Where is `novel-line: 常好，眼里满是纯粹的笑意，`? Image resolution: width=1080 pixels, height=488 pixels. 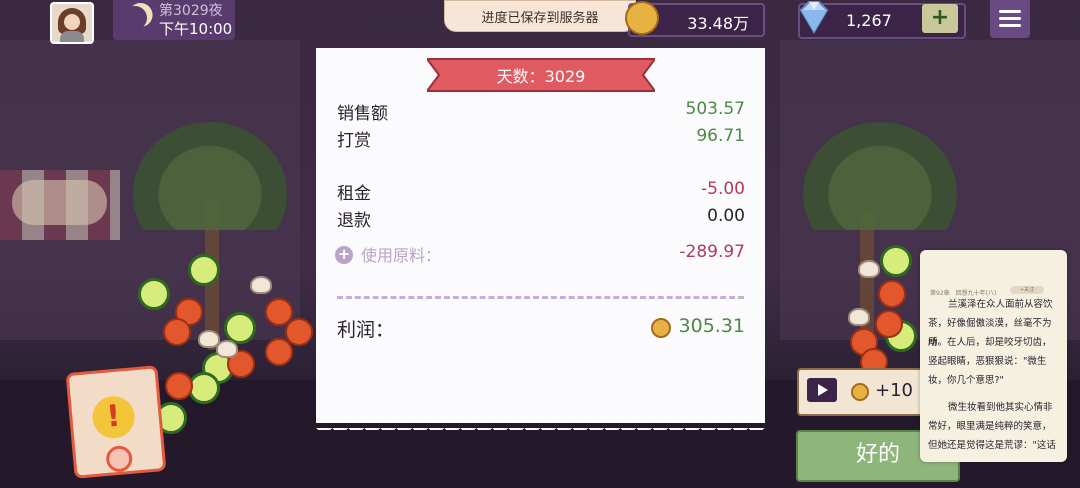
novel-line: 常好，眼里满是纯粹的笑意， is located at coordinates (990, 426).